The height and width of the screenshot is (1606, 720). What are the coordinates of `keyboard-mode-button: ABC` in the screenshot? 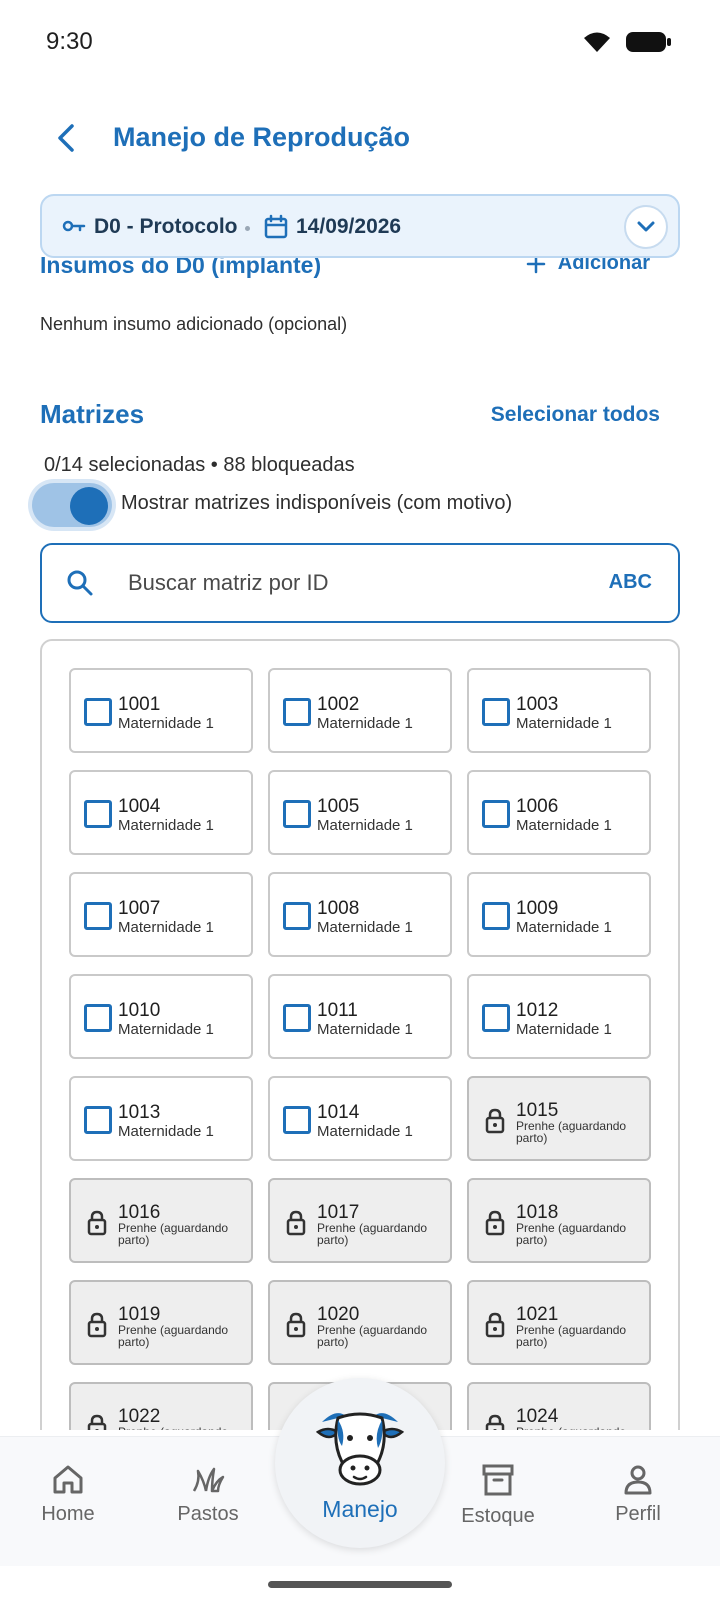 It's located at (630, 582).